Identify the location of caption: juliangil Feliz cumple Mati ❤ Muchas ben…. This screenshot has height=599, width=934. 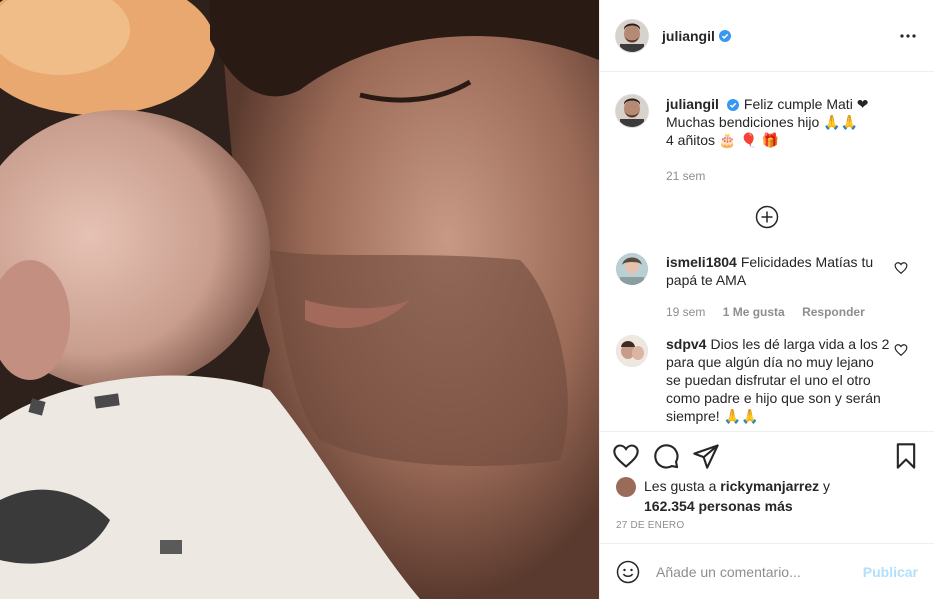
(767, 140).